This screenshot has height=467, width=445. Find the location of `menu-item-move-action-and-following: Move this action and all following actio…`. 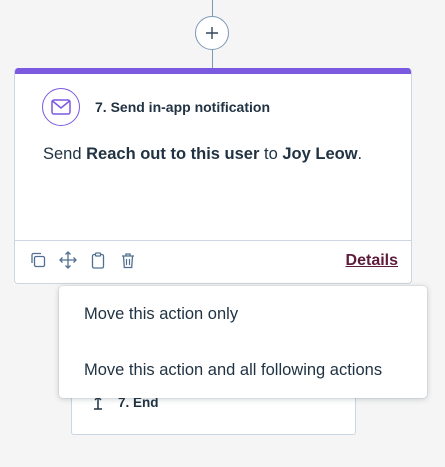

menu-item-move-action-and-following: Move this action and all following actio… is located at coordinates (243, 370).